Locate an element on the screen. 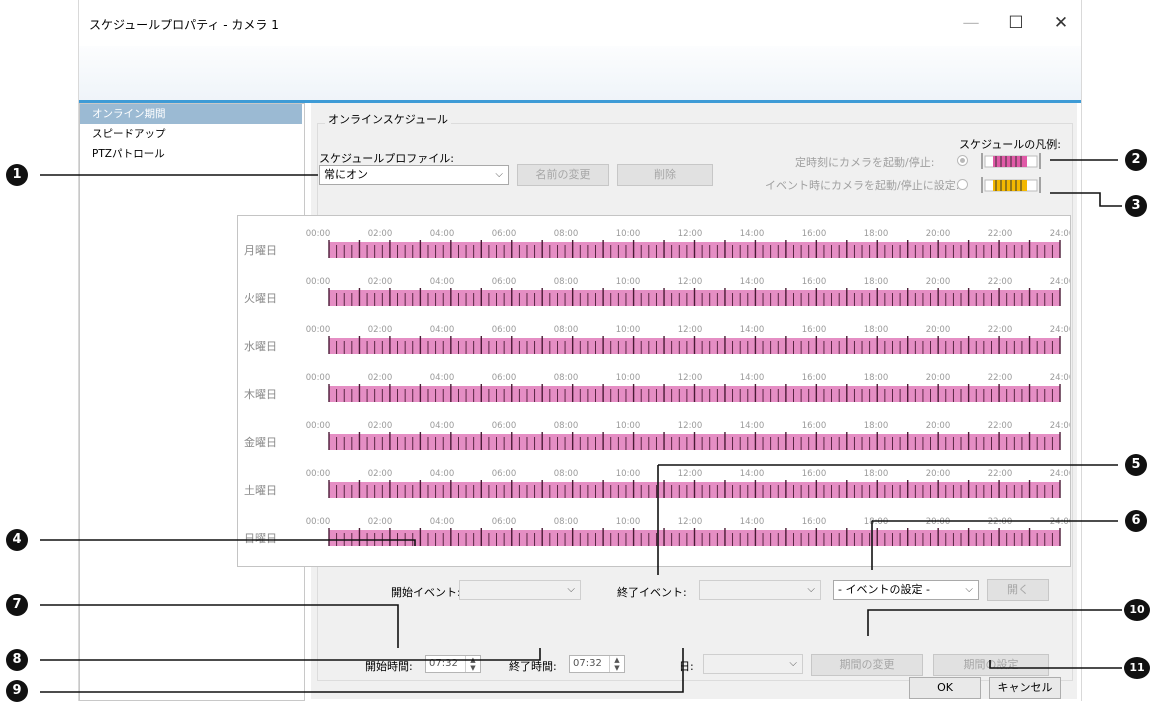 Image resolution: width=1152 pixels, height=702 pixels. callout-5-icon: 5 is located at coordinates (1136, 465).